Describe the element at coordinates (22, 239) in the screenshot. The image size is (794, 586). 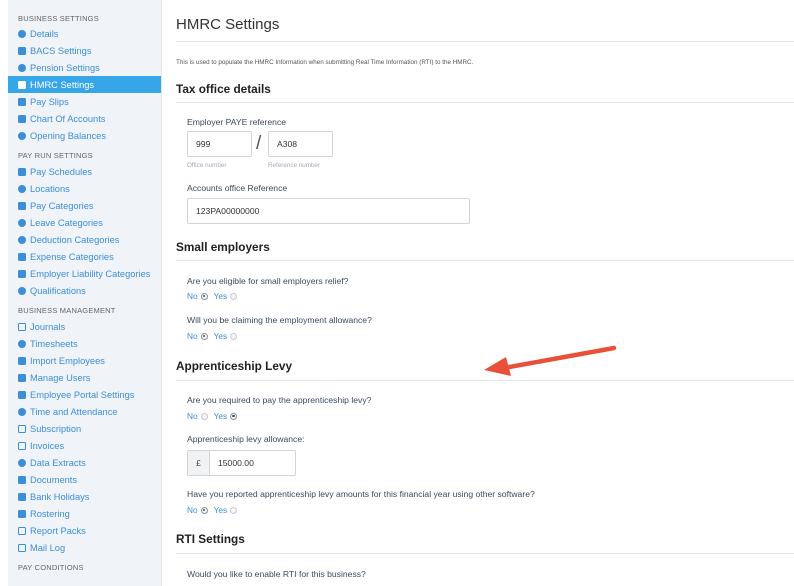
I see `minus-circle-icon` at that location.